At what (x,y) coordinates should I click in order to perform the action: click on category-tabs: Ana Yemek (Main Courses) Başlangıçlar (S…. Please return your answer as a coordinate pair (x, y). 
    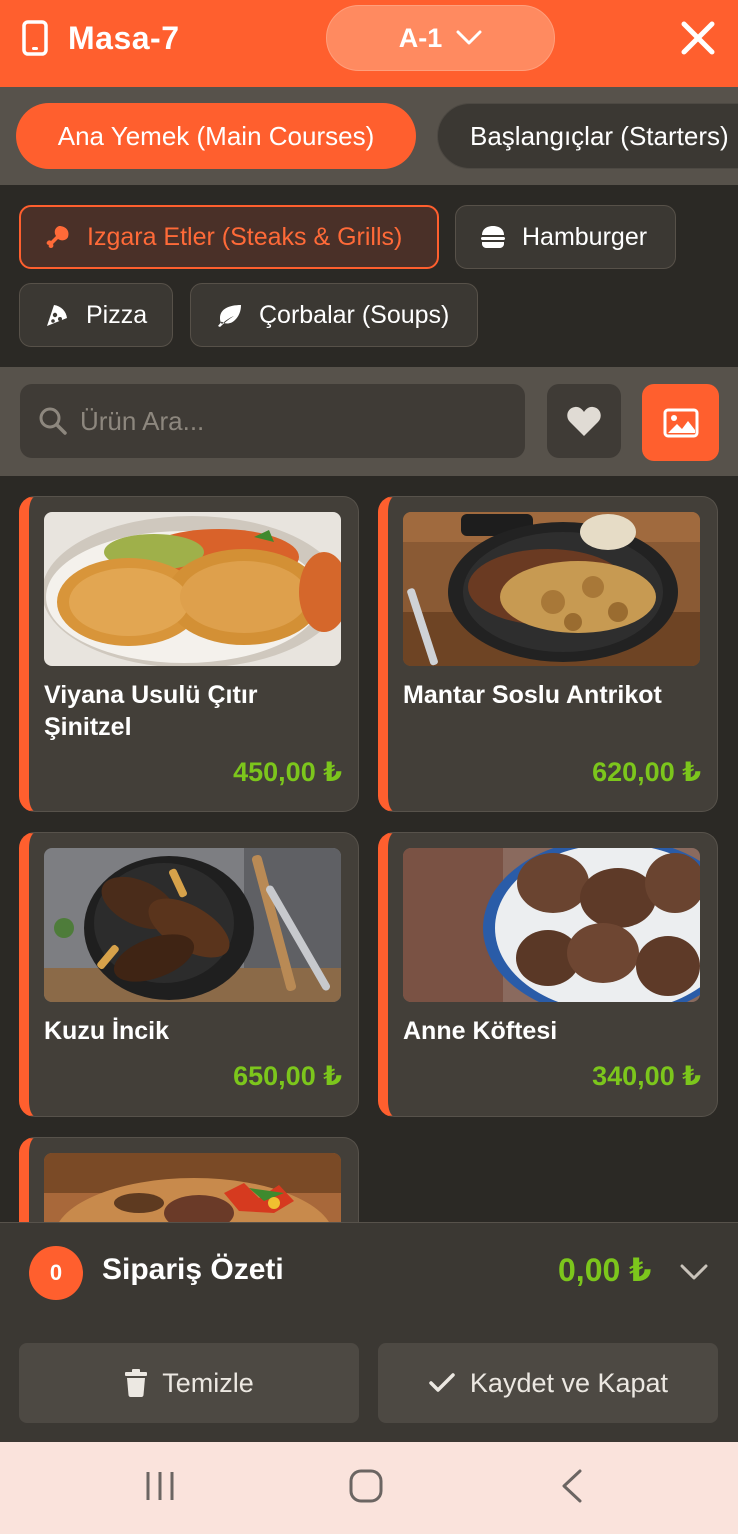
    Looking at the image, I should click on (369, 136).